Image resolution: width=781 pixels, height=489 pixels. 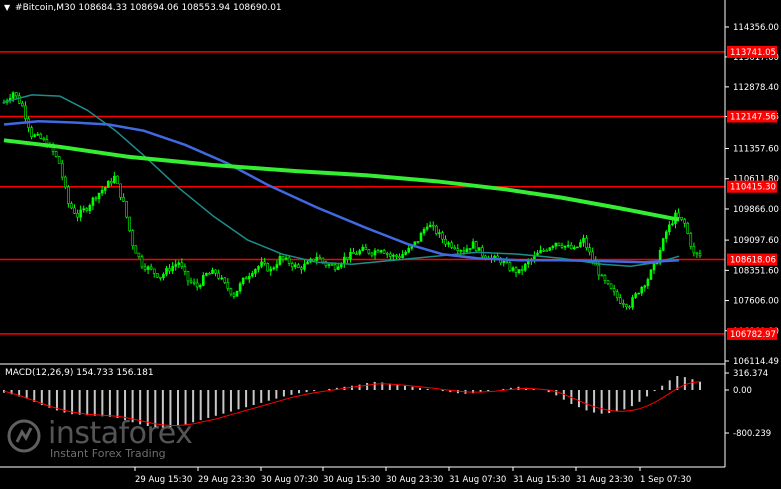 I want to click on dropdown-triangle-icon: ▼, so click(x=7, y=7).